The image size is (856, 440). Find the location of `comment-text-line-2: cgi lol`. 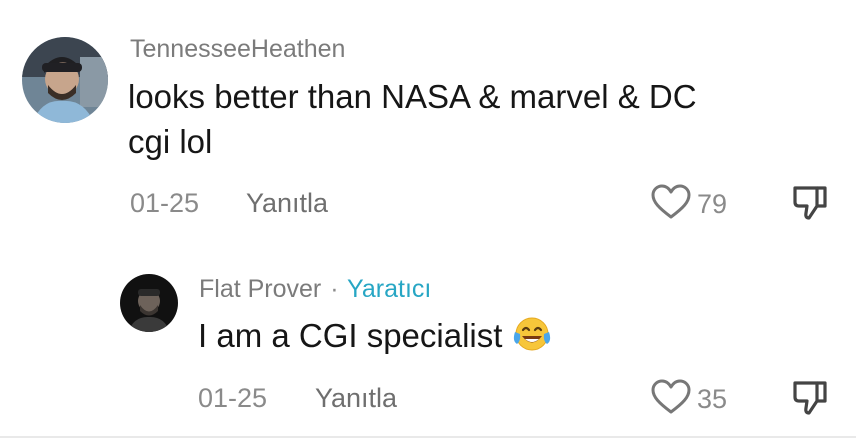

comment-text-line-2: cgi lol is located at coordinates (170, 141).